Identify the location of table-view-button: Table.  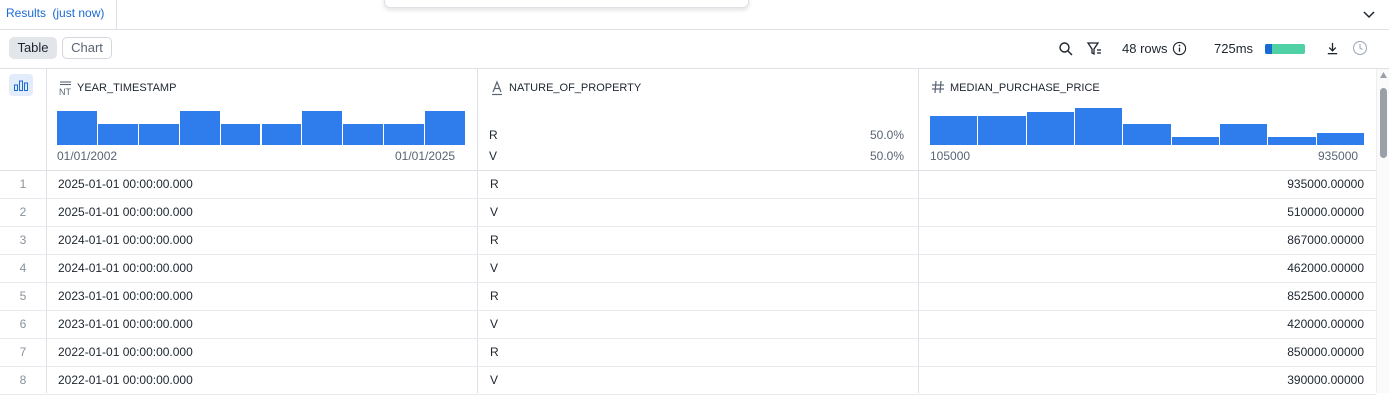
(33, 48).